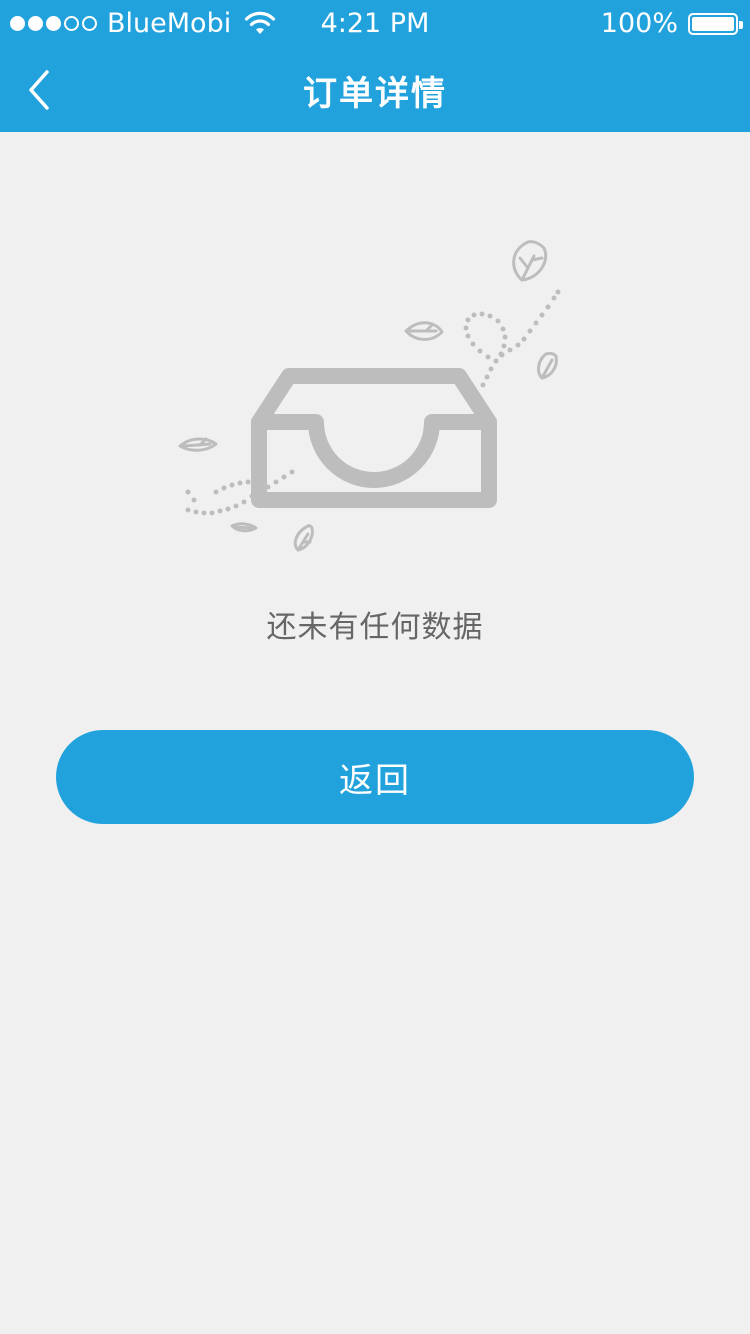 The height and width of the screenshot is (1334, 750). I want to click on return-button: 返回, so click(375, 777).